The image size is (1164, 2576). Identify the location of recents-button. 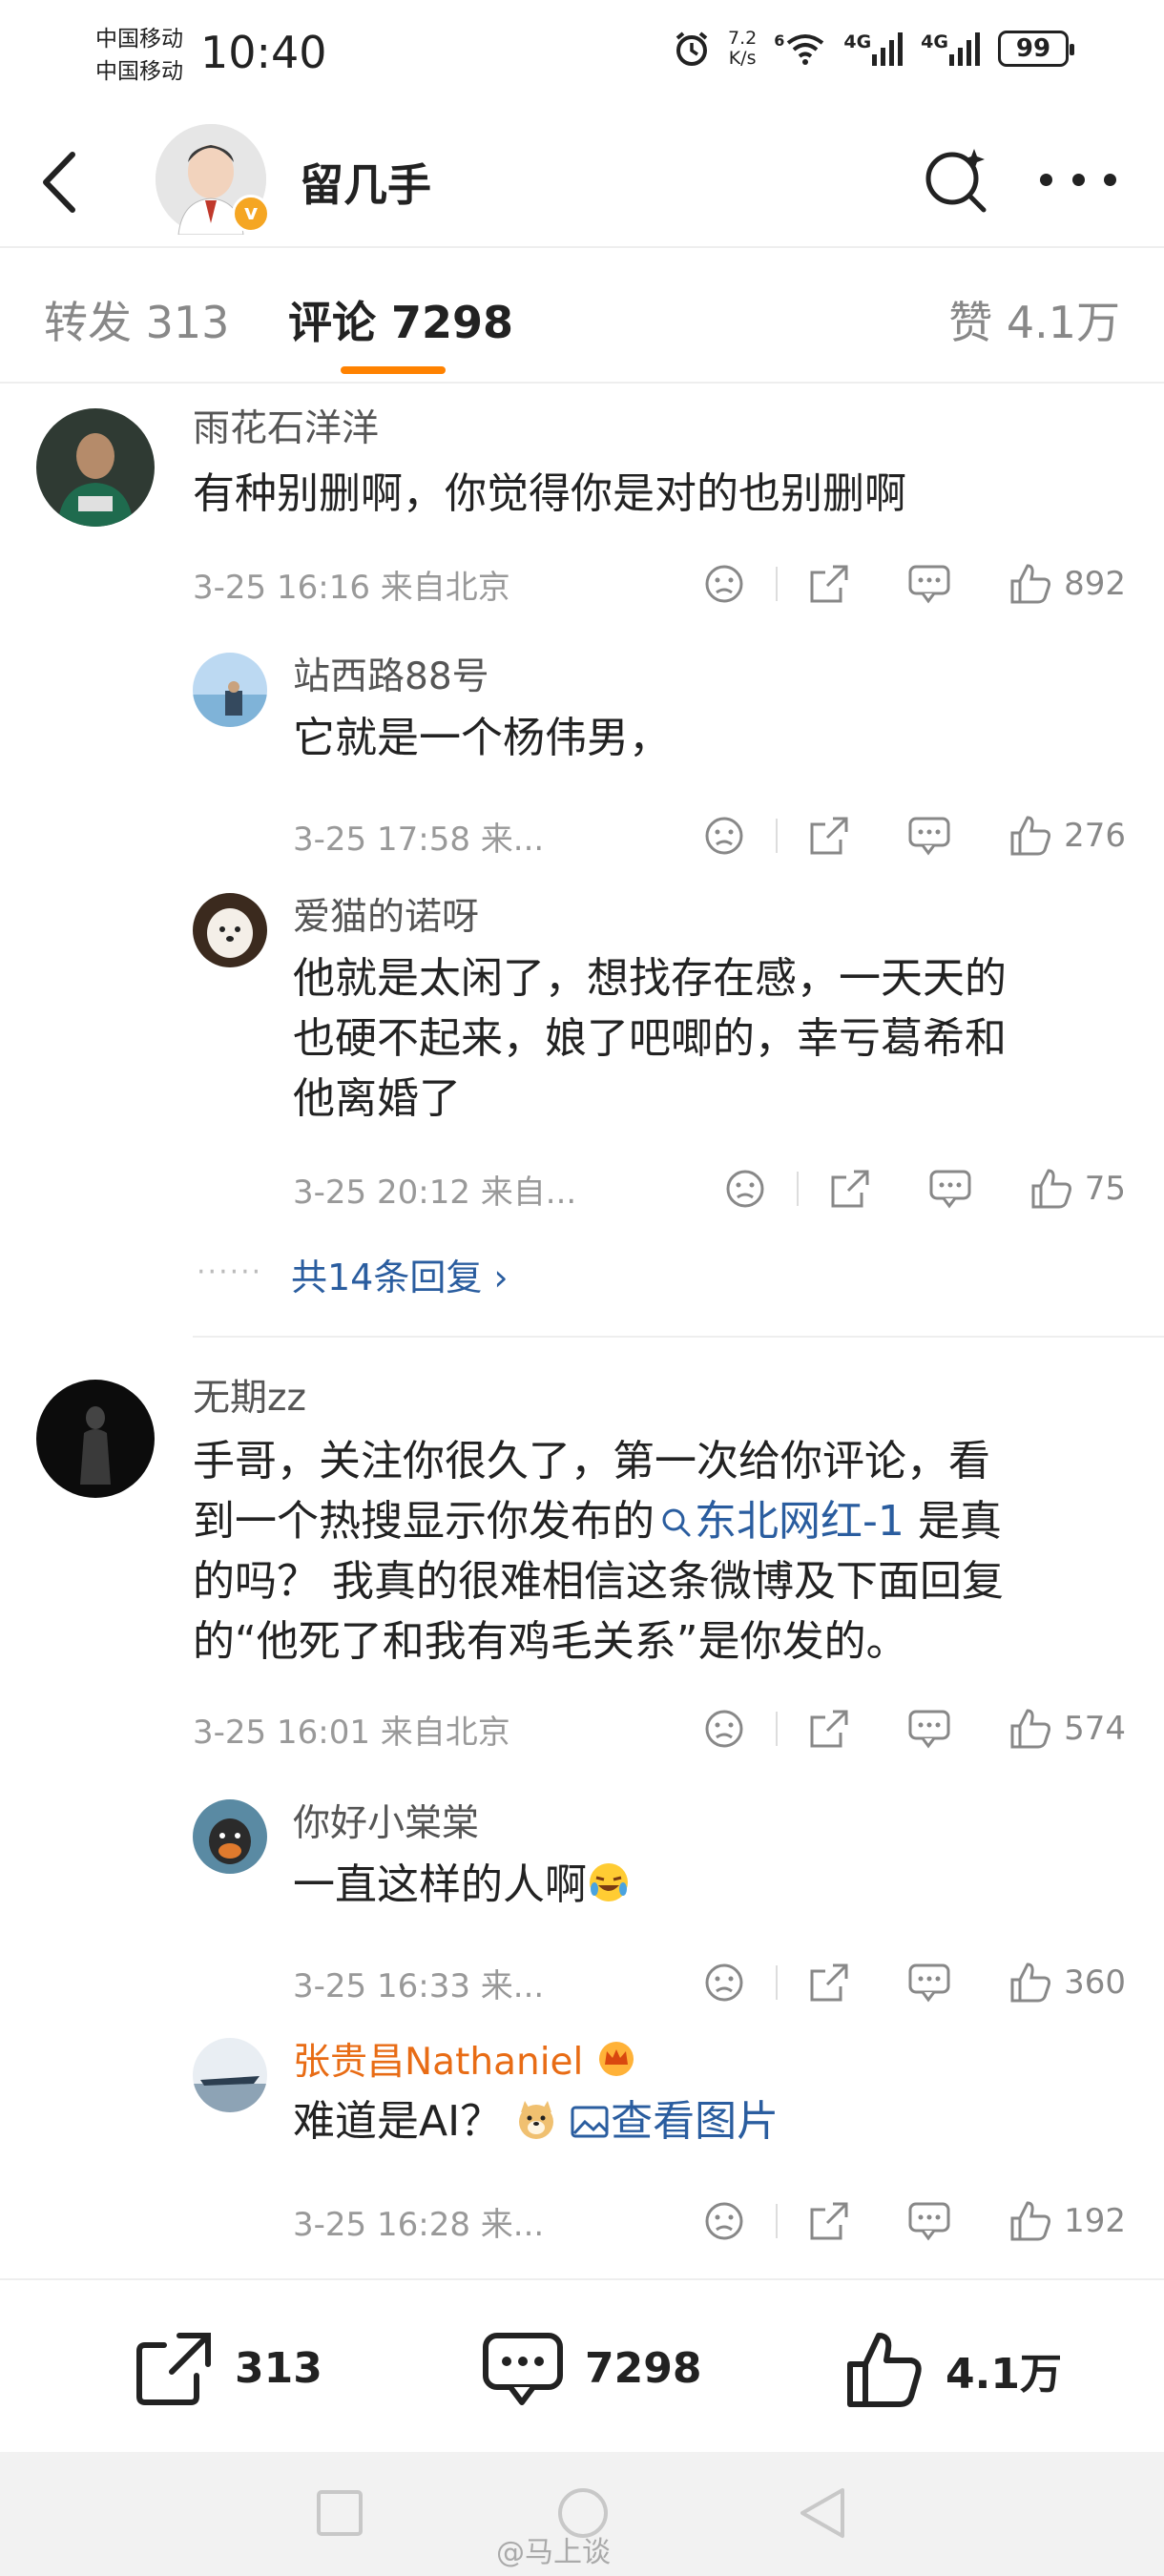
(340, 2513).